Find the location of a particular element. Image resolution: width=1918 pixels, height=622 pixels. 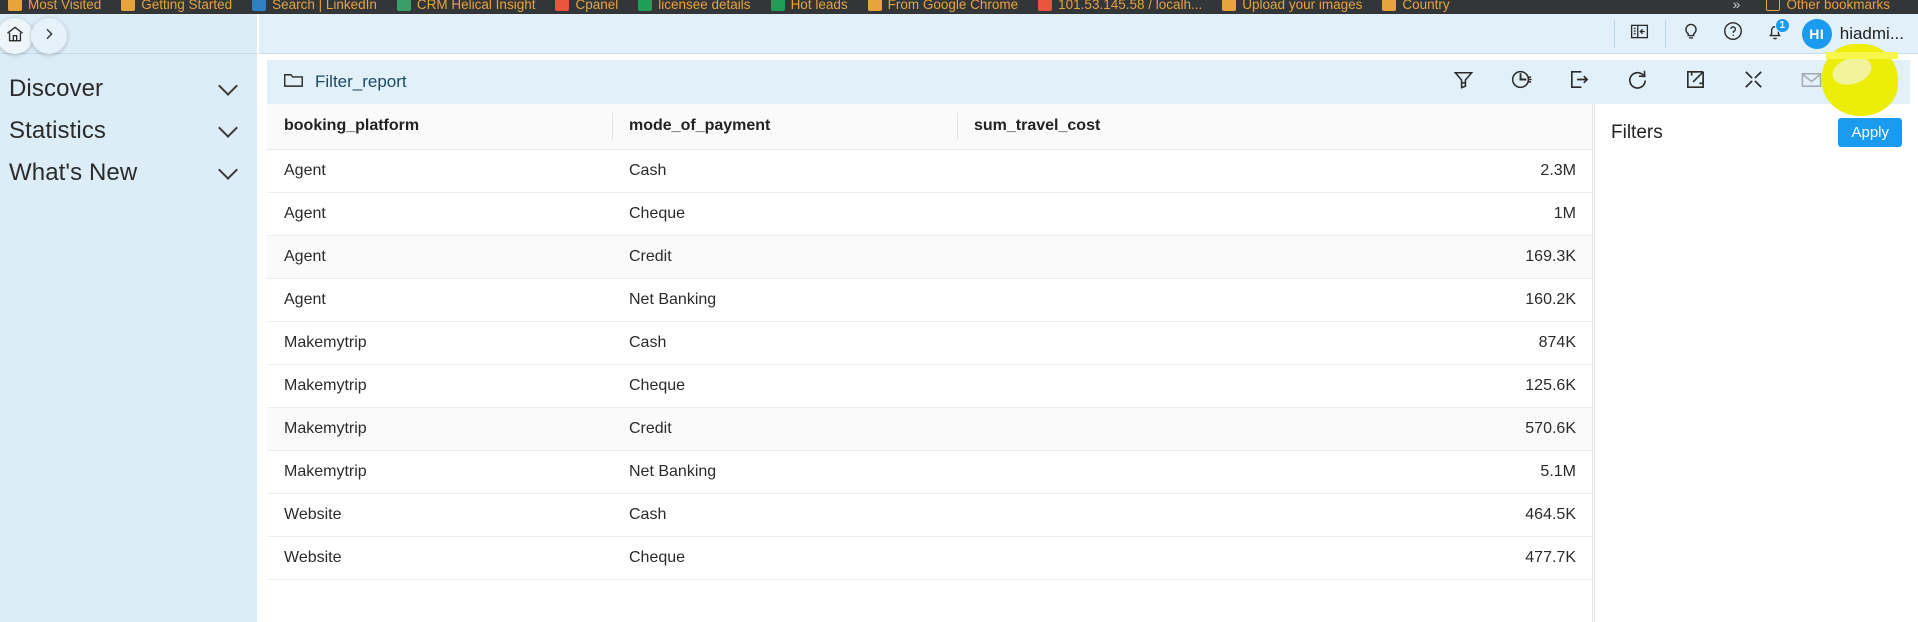

bookmark-label: Search | LinkedIn is located at coordinates (324, 6).